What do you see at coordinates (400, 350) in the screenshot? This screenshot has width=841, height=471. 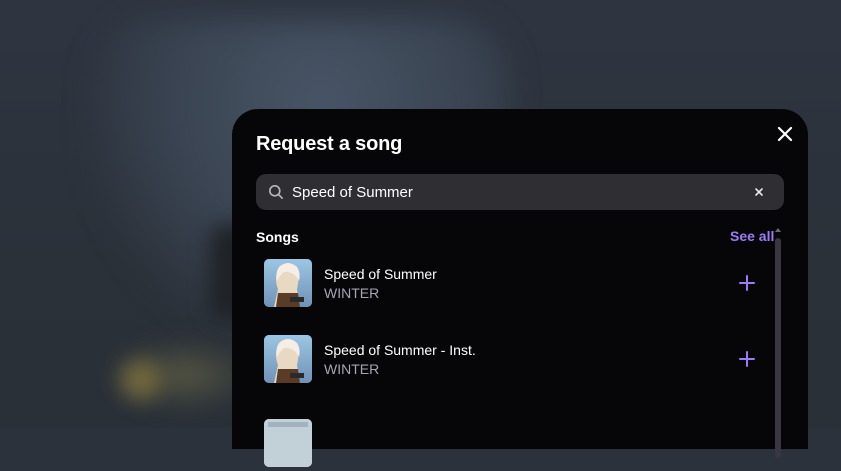 I see `song-title: Speed of Summer - Inst.` at bounding box center [400, 350].